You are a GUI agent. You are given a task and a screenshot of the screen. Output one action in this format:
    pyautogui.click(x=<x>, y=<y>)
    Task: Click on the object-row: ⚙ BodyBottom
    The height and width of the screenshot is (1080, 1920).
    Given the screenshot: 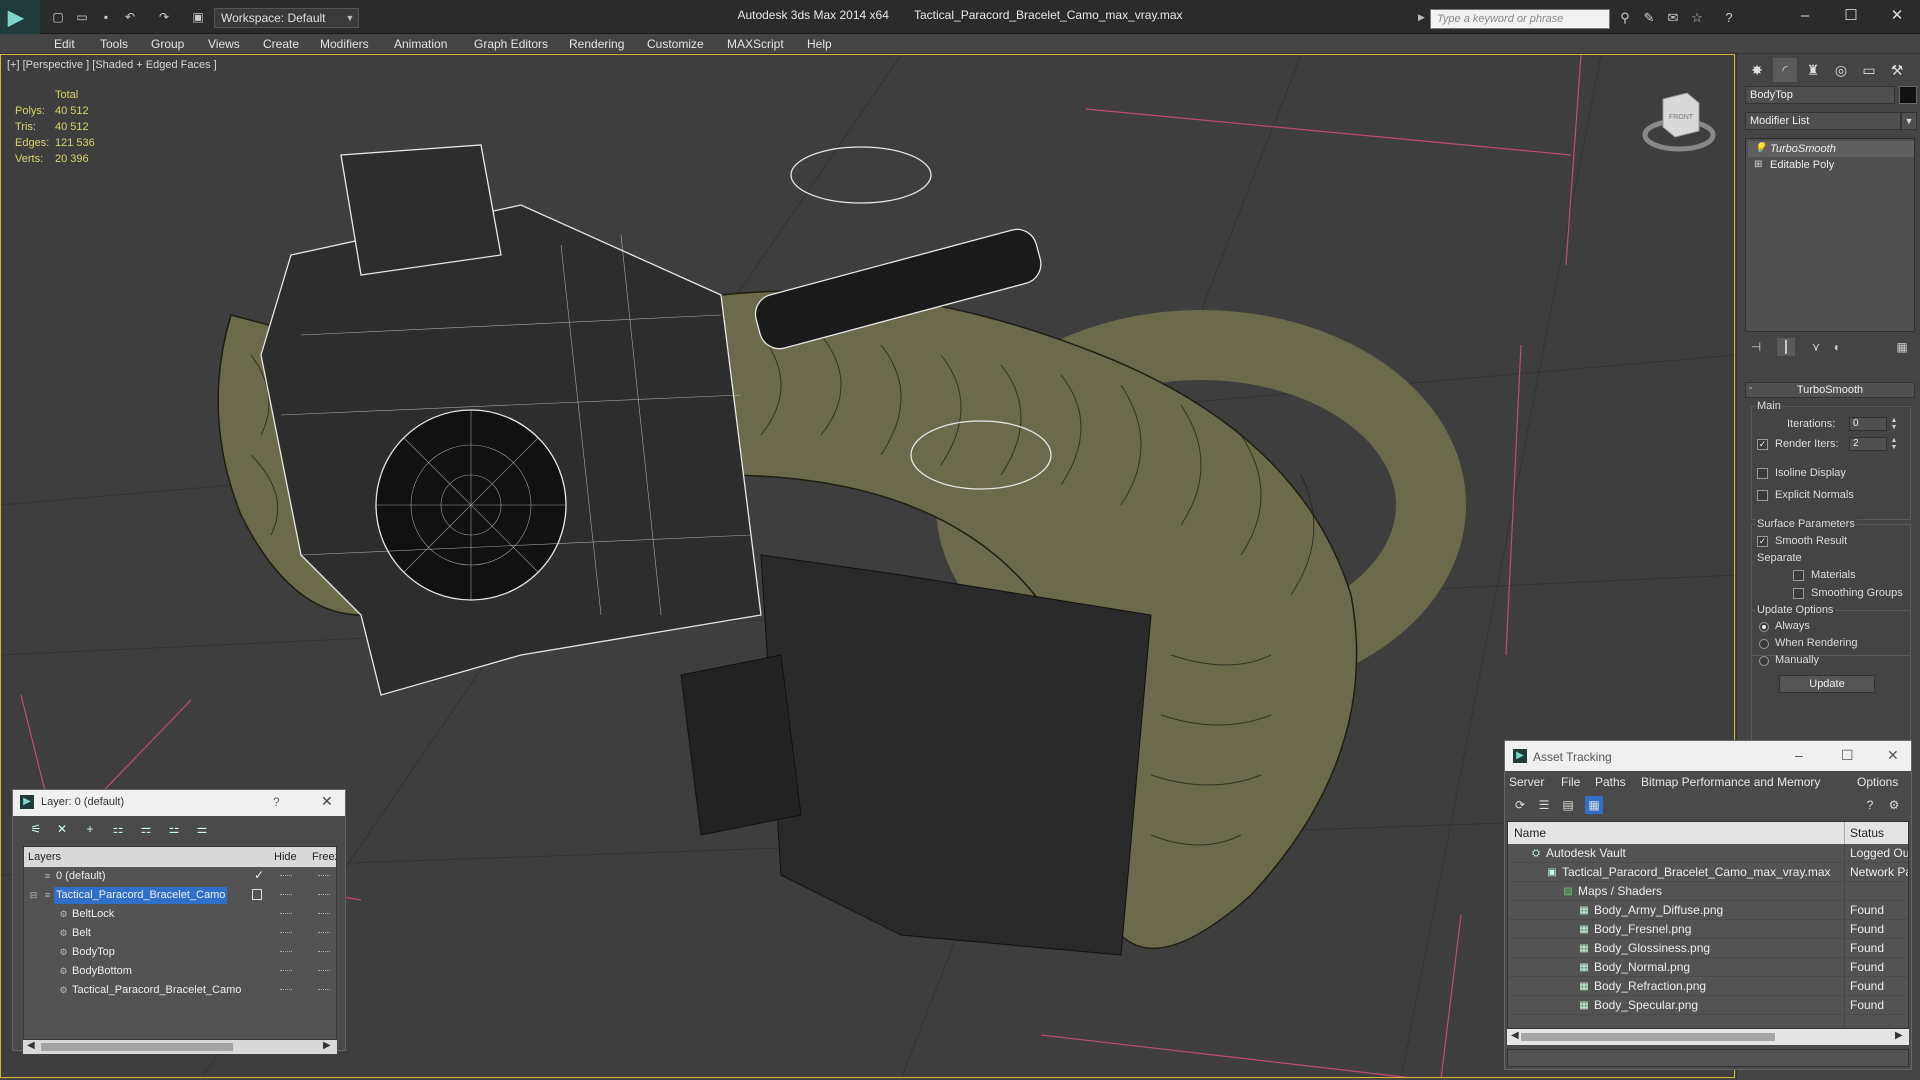 What is the action you would take?
    pyautogui.click(x=180, y=971)
    